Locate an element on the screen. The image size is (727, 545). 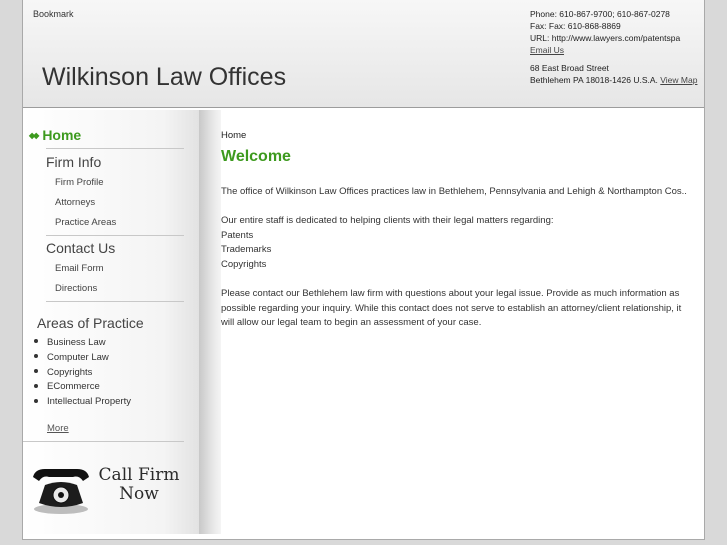
sidebar-shadow is located at coordinates (210, 322).